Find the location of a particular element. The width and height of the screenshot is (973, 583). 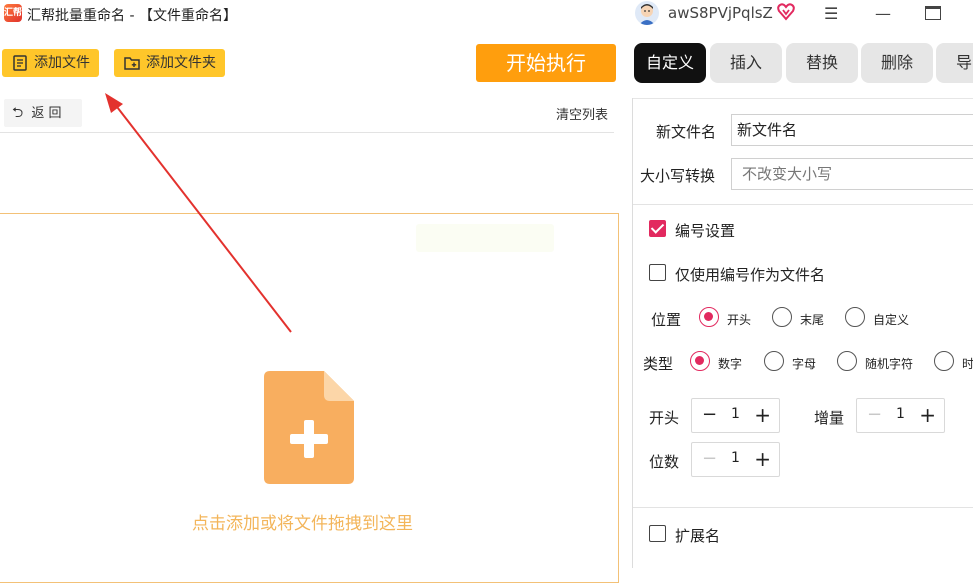

title-bar: 汇帮 汇帮批量重命名 - 【文件重命名】 awS8PVjPqlsZ ☰ — is located at coordinates (486, 15).